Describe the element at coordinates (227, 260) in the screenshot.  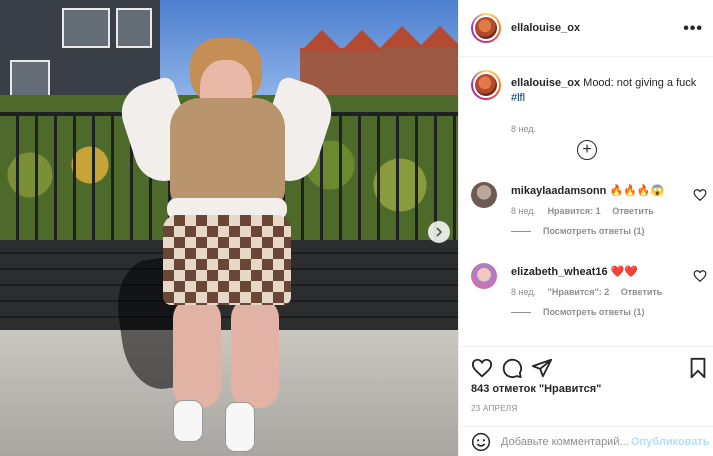
I see `person-argyle-skirt` at that location.